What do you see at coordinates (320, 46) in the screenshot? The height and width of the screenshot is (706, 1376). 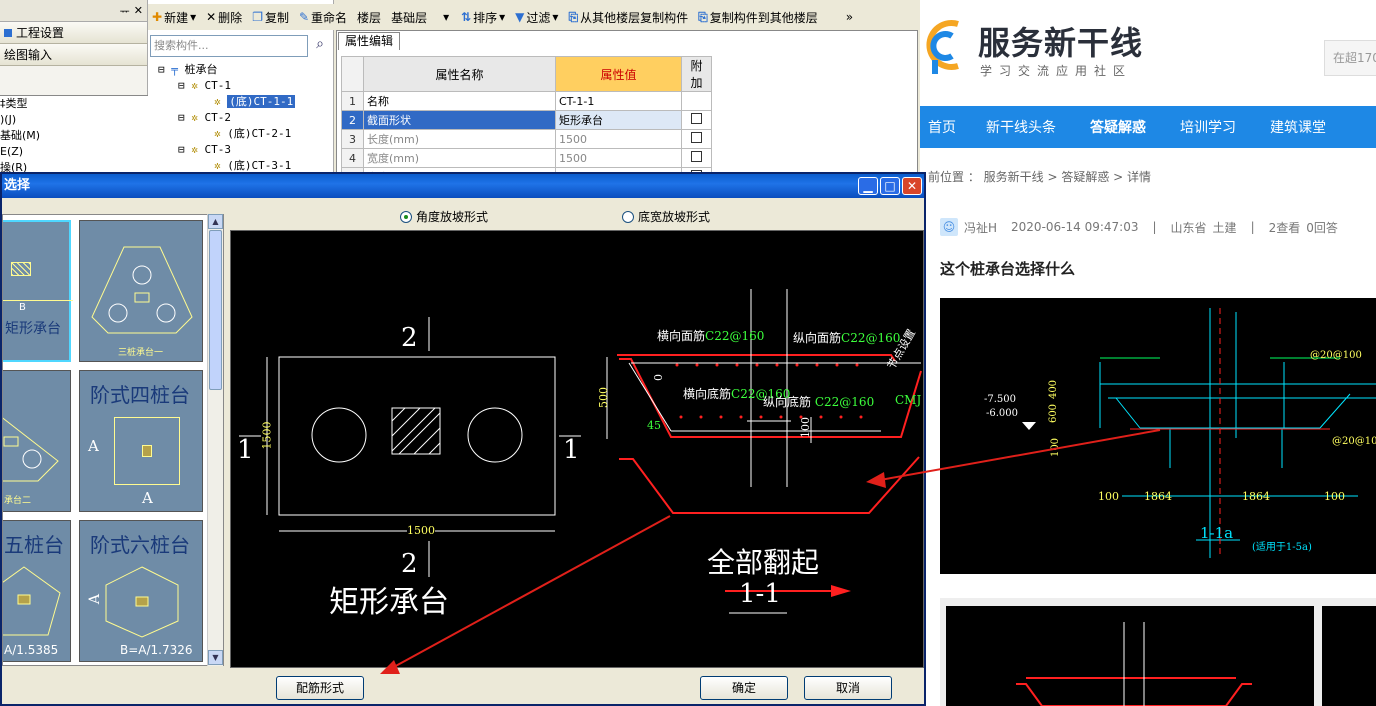 I see `search-icon: ⌕` at bounding box center [320, 46].